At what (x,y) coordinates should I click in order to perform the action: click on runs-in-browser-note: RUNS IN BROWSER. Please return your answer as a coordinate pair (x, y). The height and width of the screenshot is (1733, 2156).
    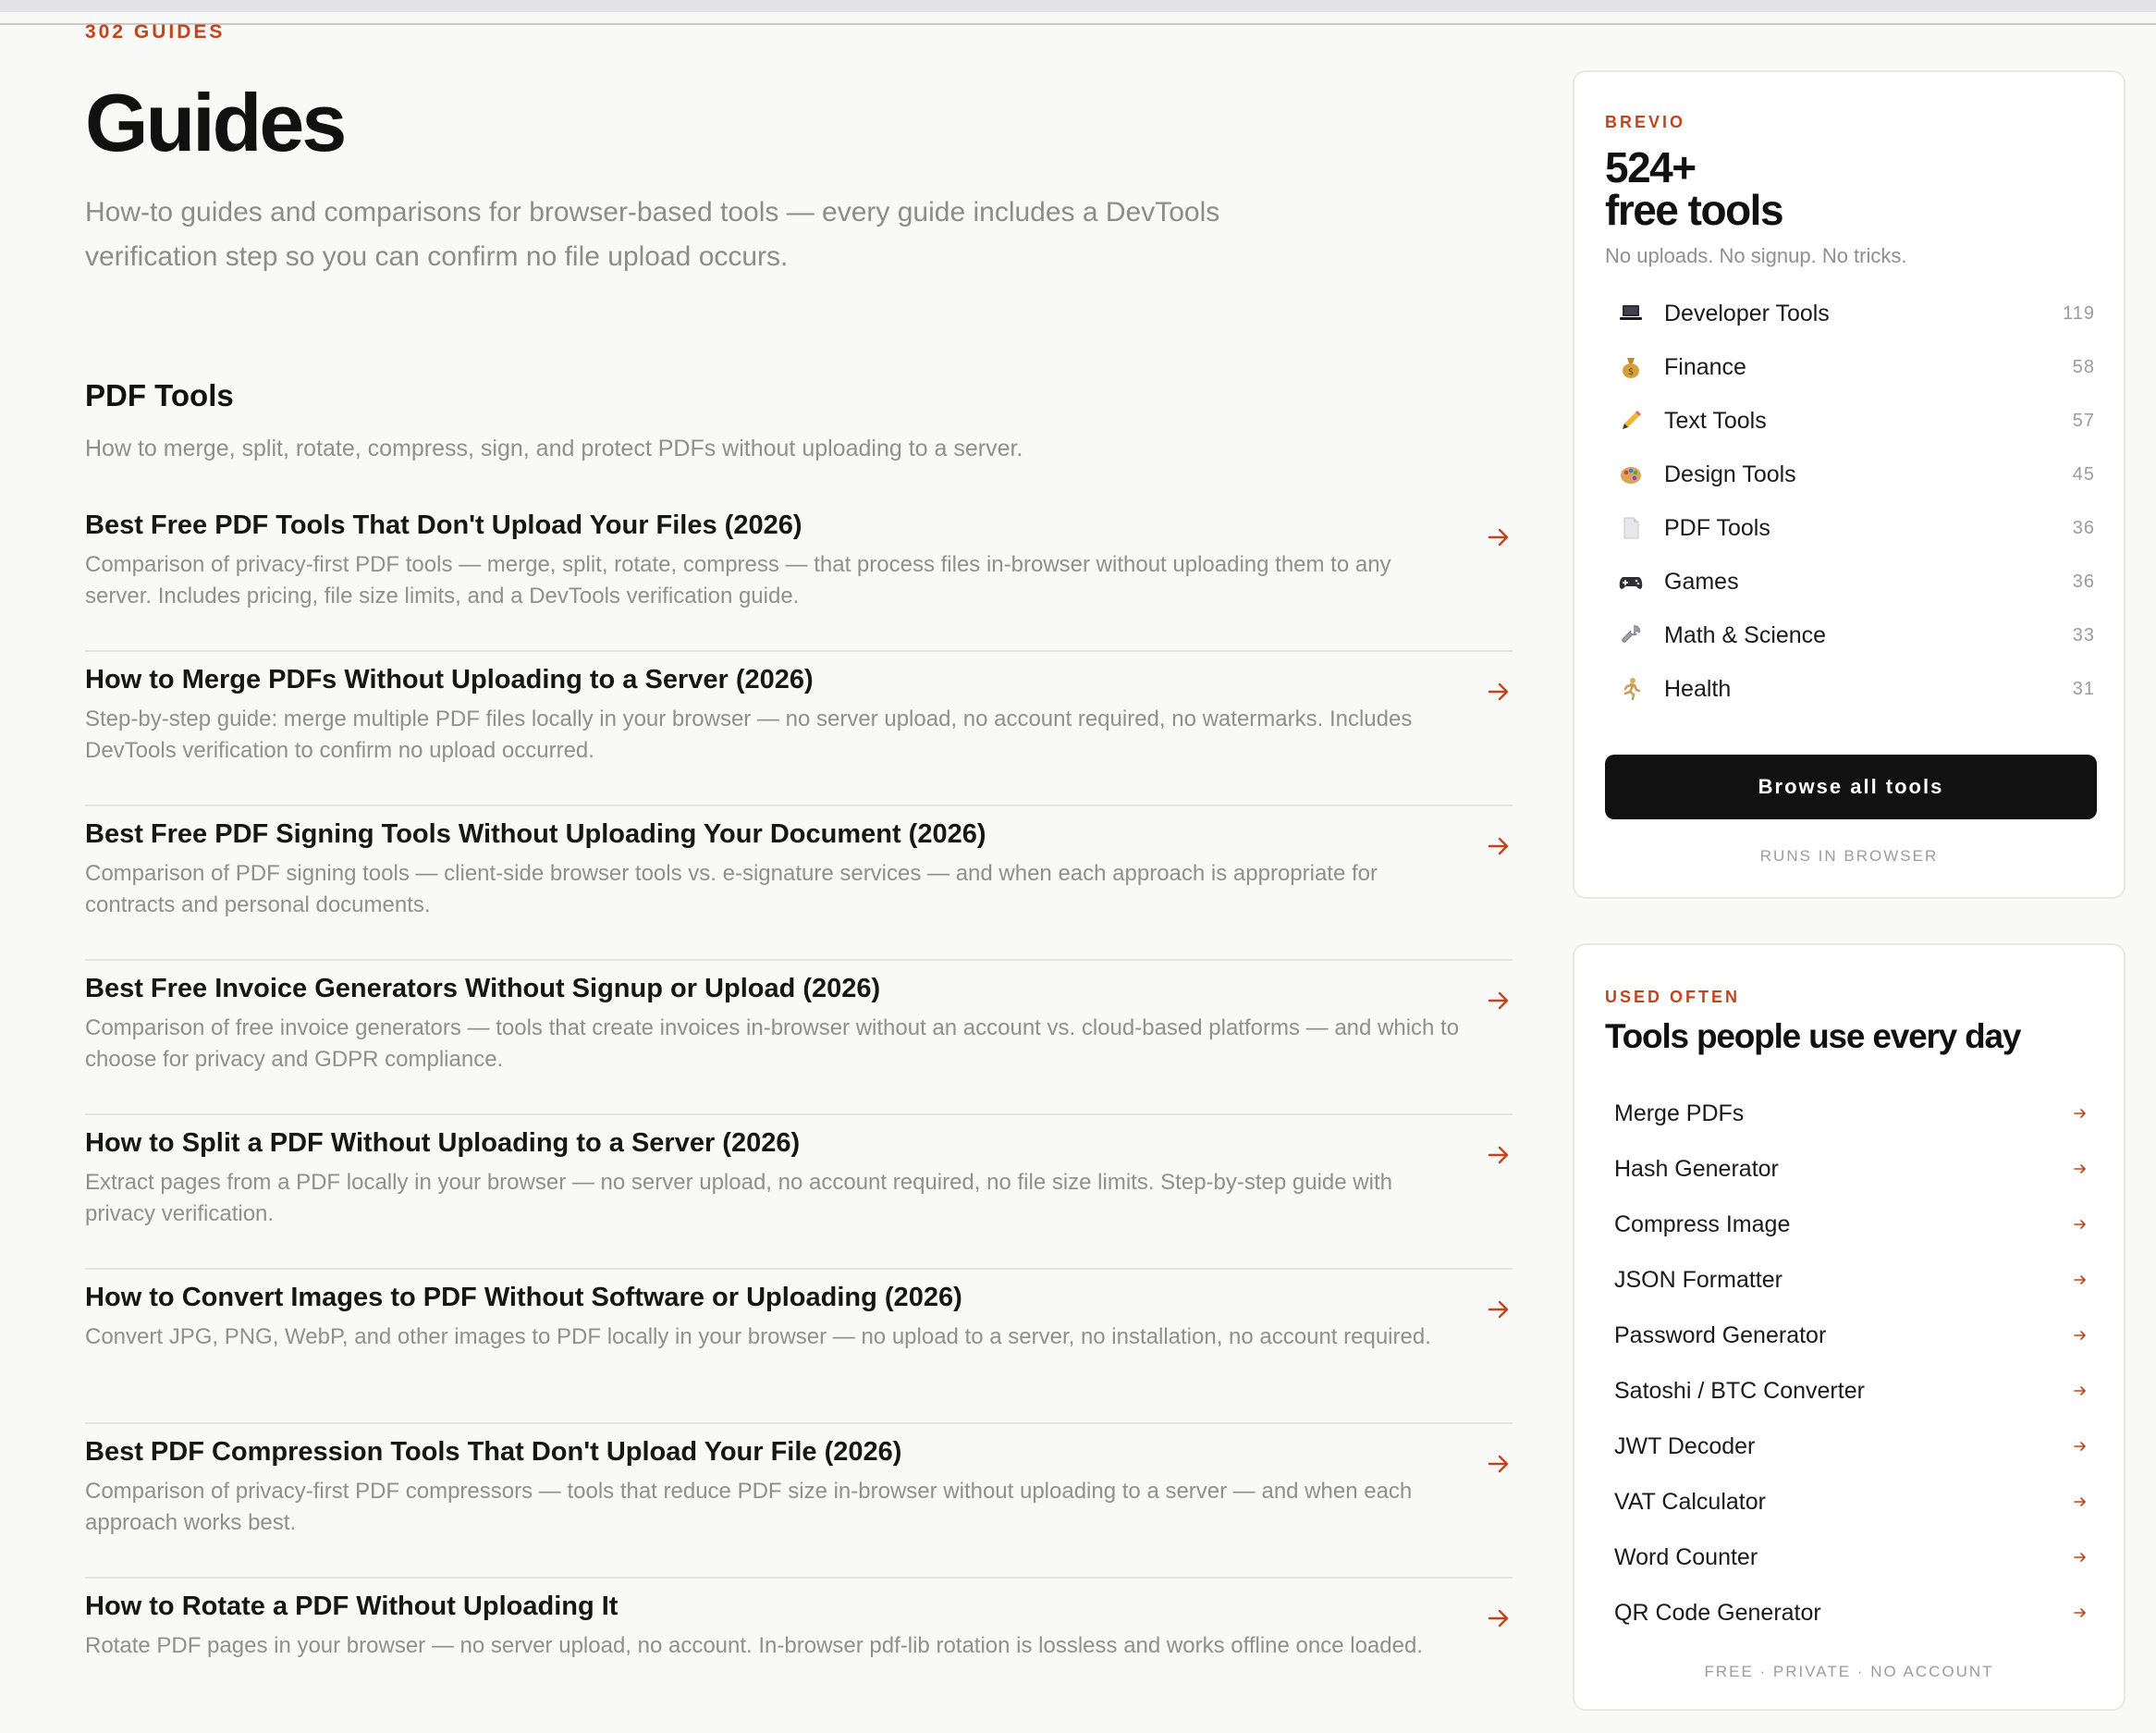
    Looking at the image, I should click on (1849, 856).